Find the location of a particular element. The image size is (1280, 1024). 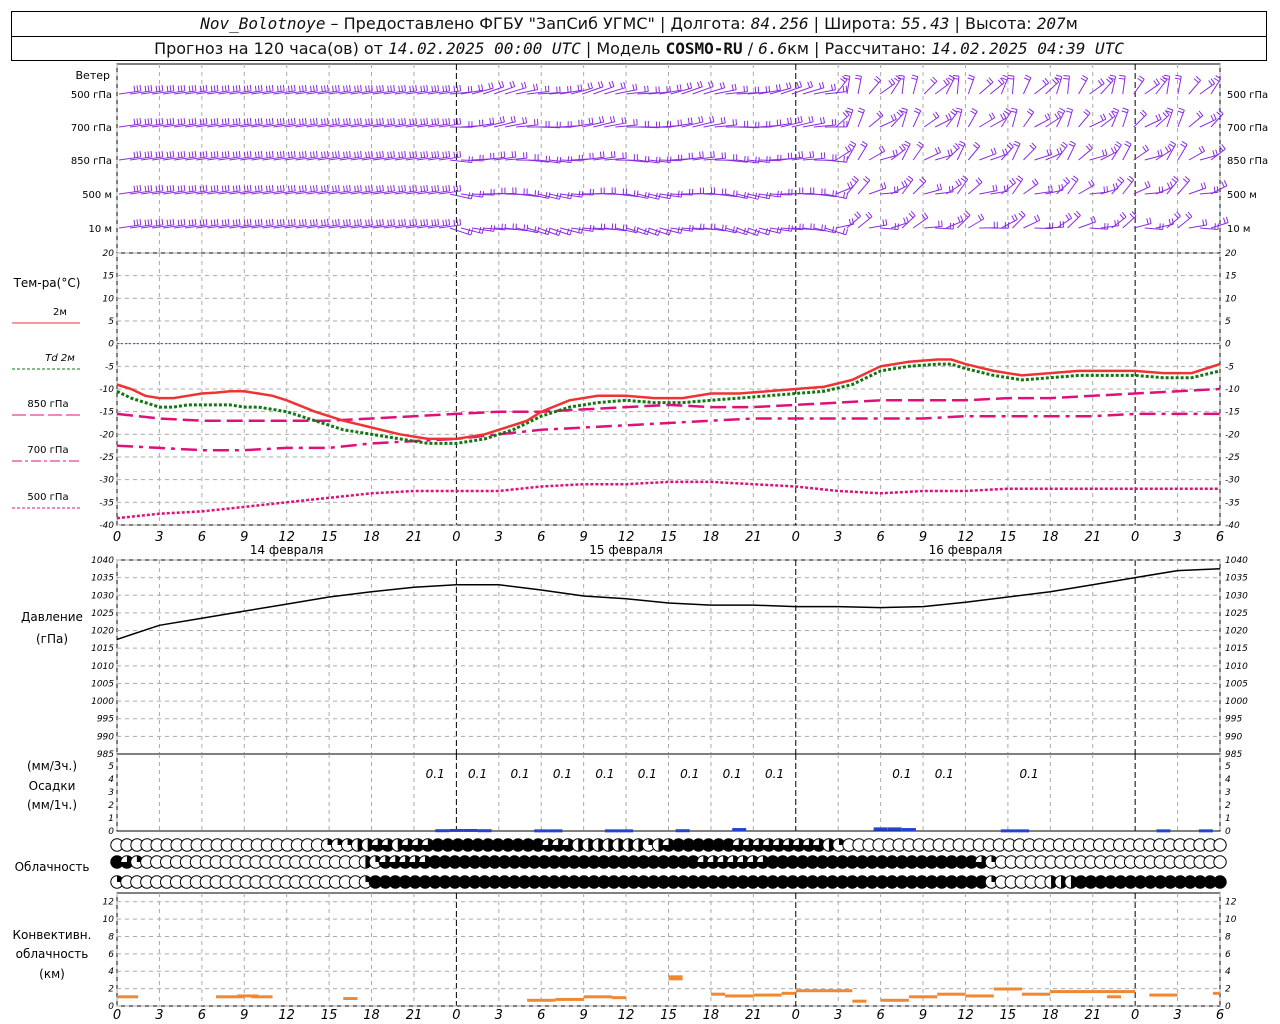

x-tick-label: 21 is located at coordinates (1092, 1015).